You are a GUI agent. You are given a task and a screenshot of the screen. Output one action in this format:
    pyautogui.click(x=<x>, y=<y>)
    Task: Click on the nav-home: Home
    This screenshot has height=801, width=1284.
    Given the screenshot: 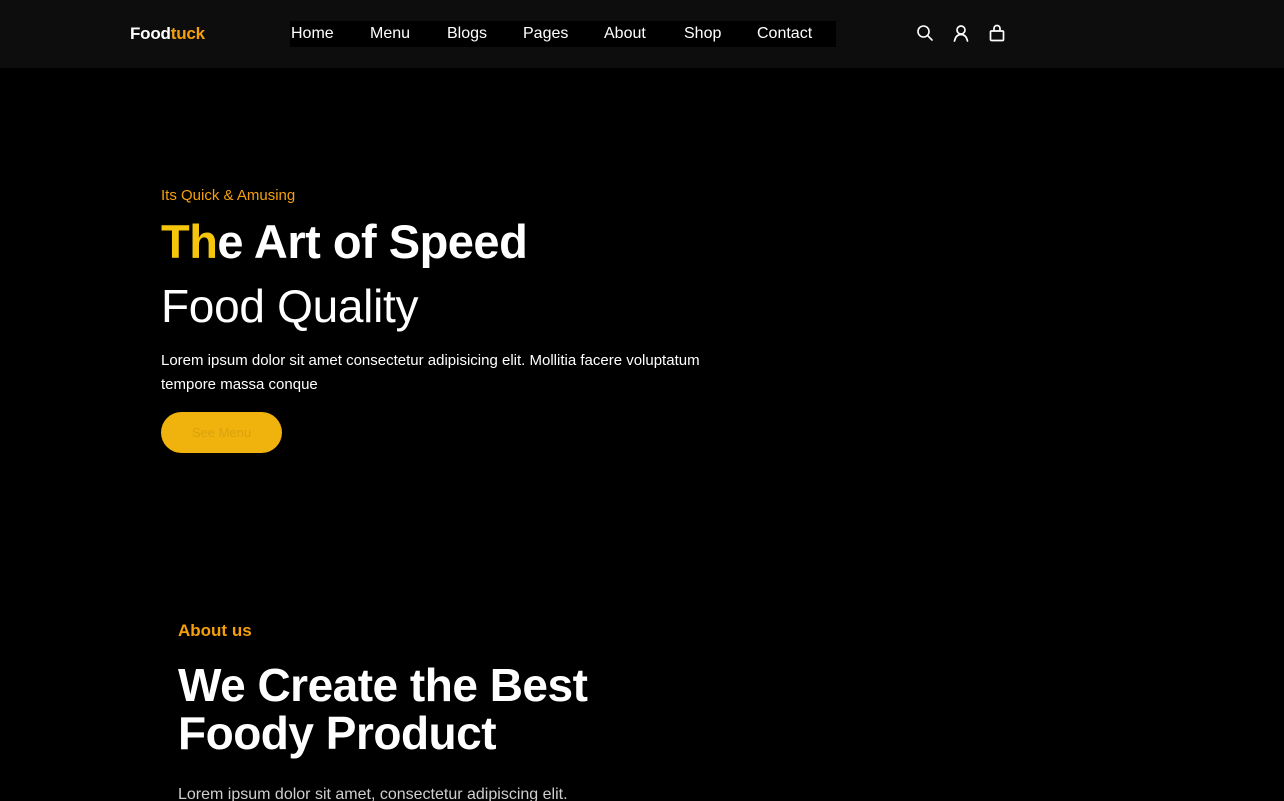 What is the action you would take?
    pyautogui.click(x=312, y=34)
    